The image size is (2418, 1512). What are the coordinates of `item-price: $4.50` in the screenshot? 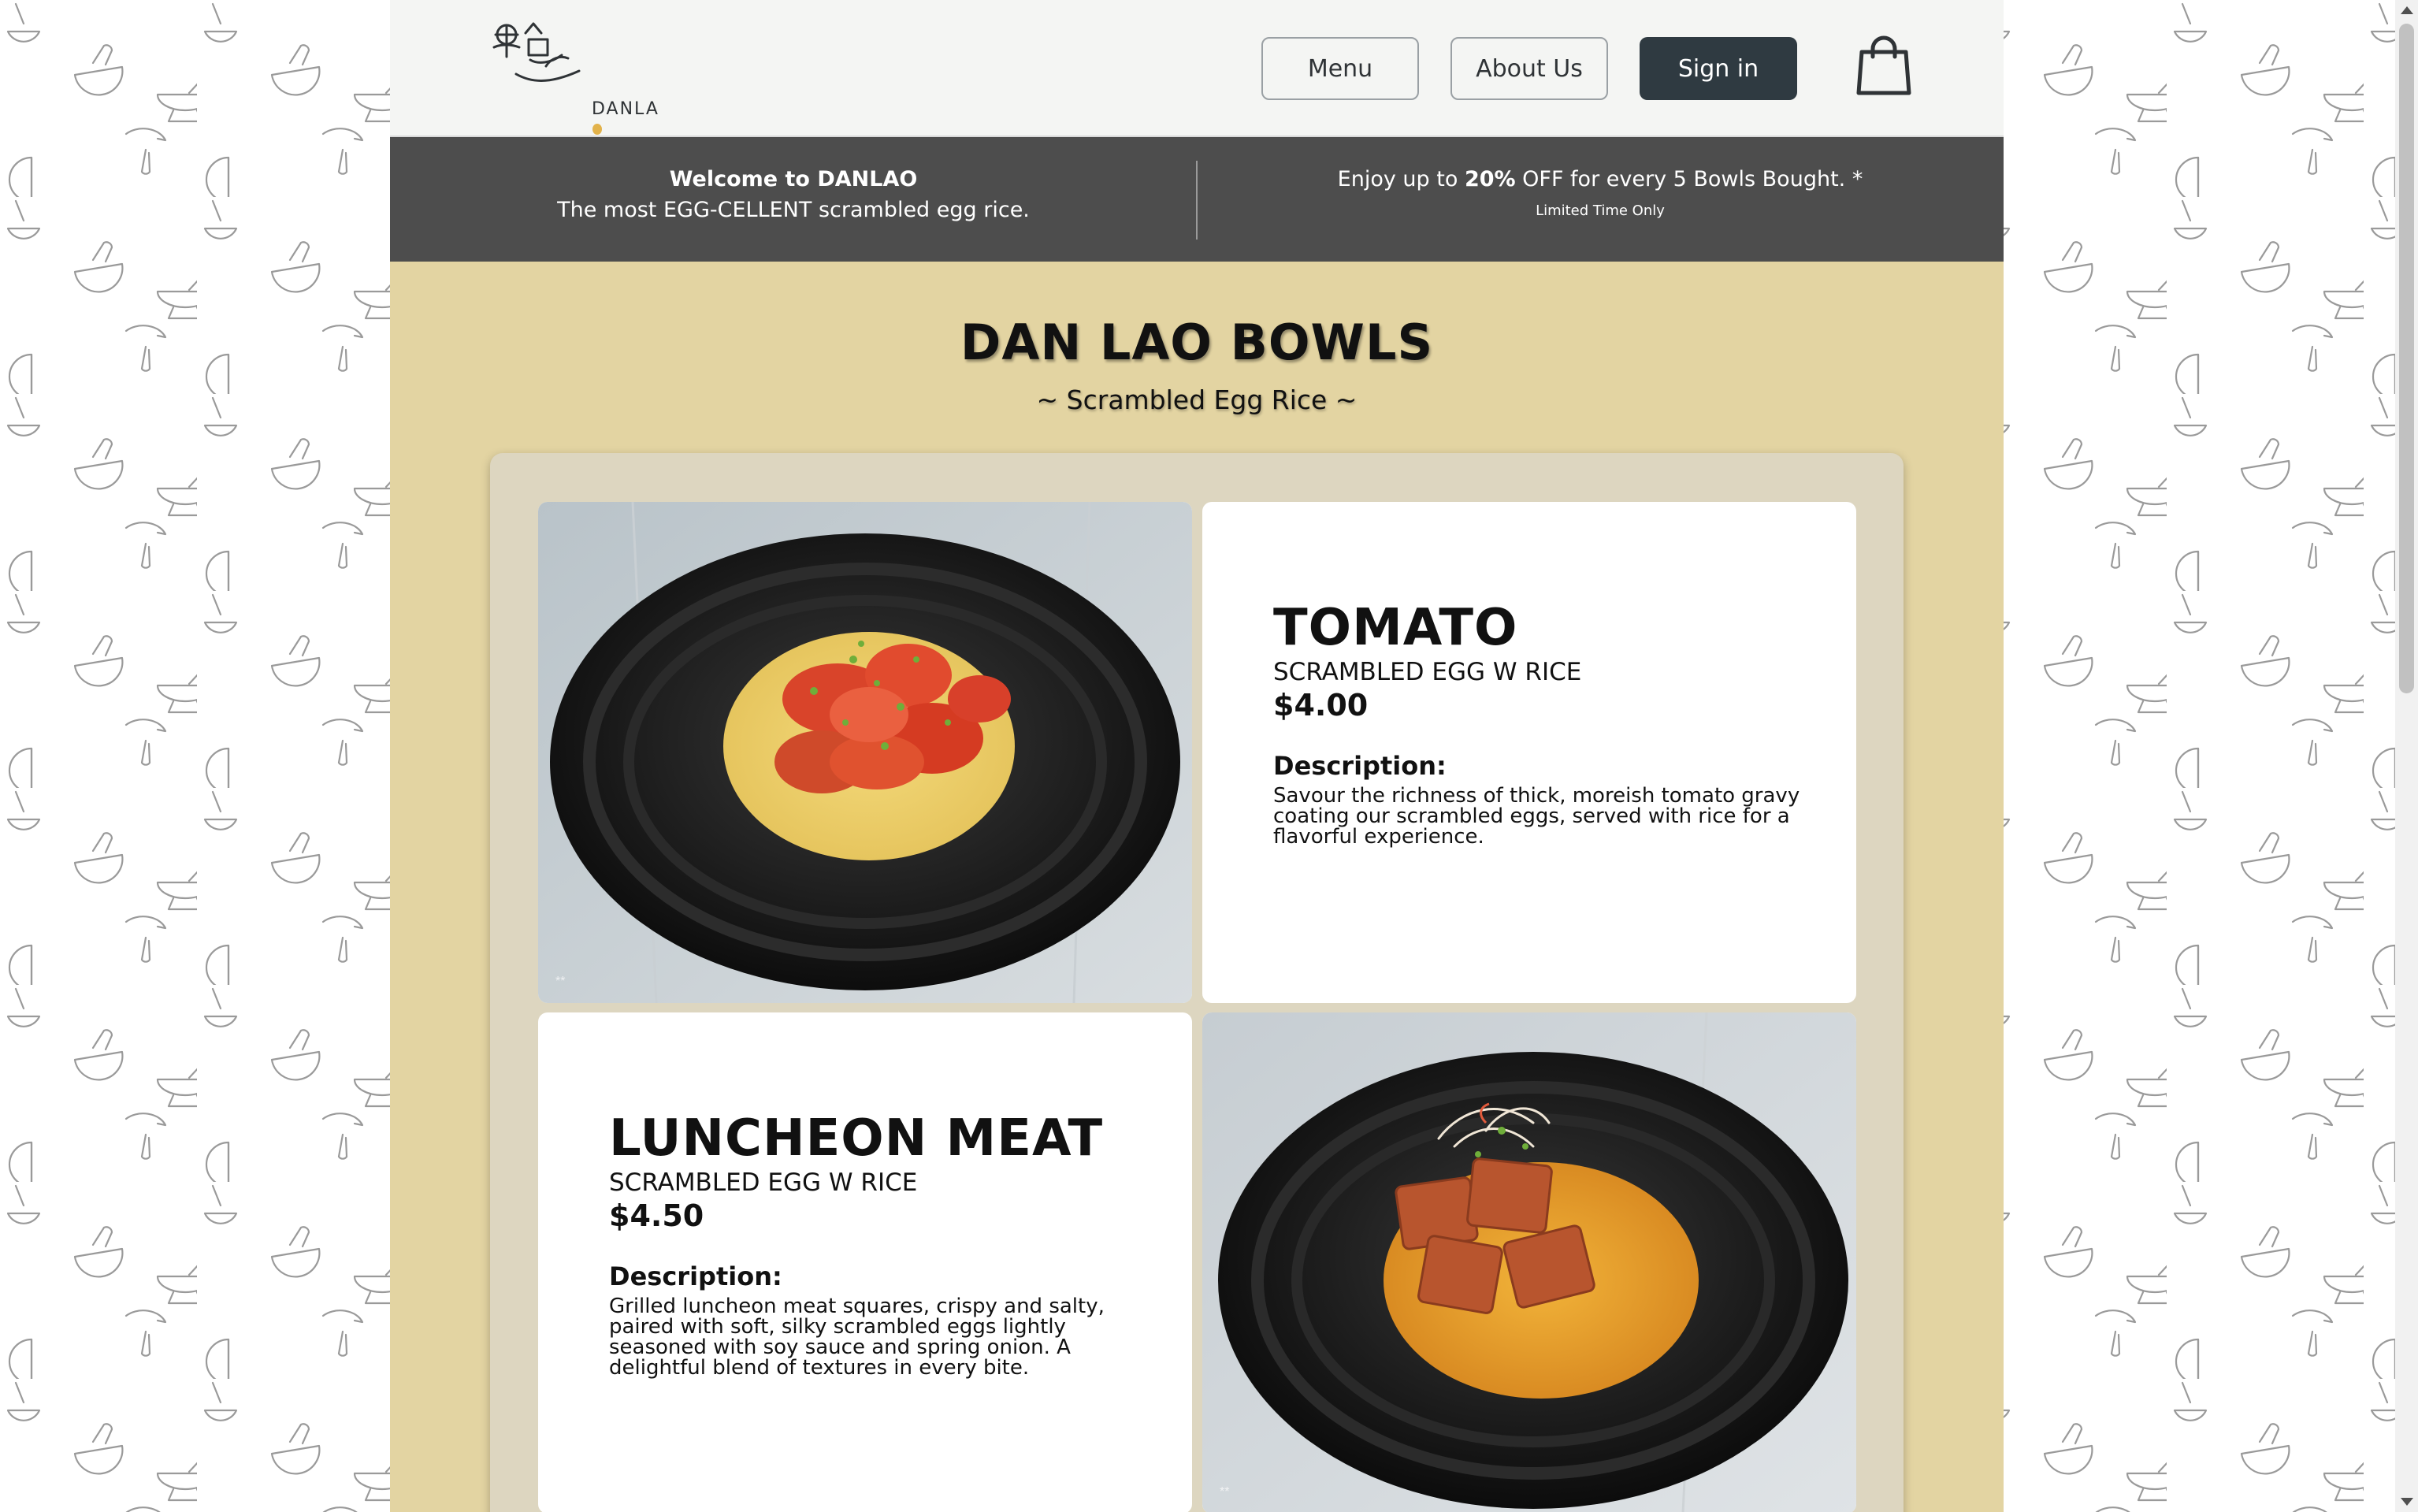 It's located at (656, 1215).